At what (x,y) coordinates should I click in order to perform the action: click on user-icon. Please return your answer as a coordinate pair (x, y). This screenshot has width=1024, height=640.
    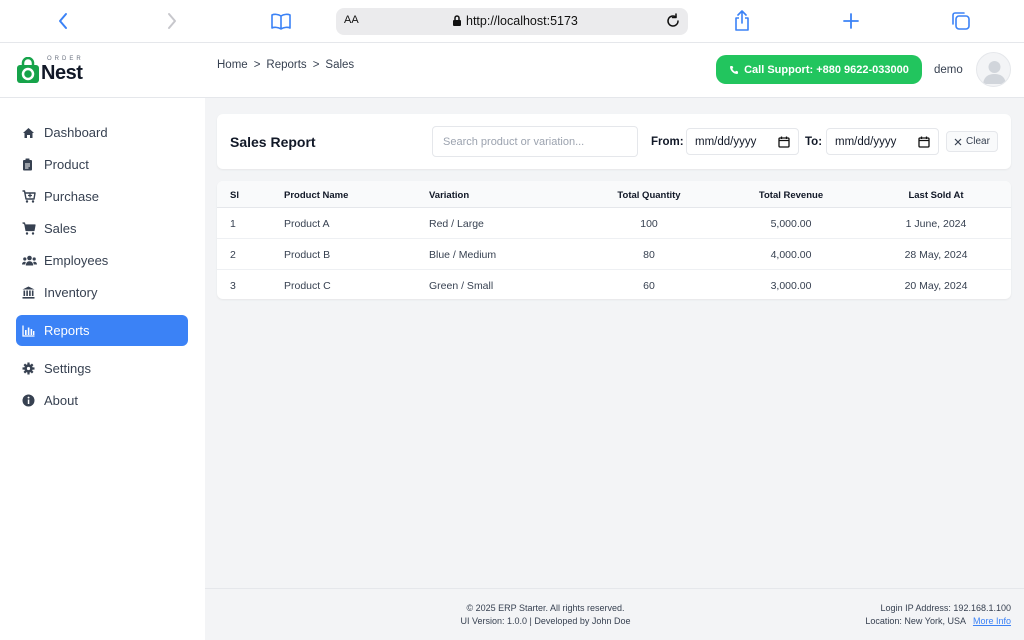
    Looking at the image, I should click on (994, 72).